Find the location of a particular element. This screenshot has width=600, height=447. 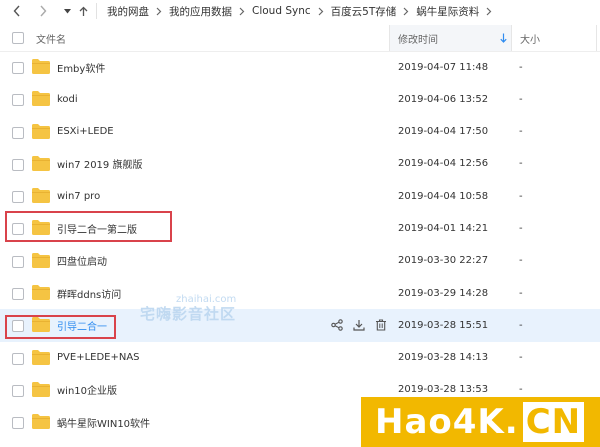

arrow-up-icon is located at coordinates (83, 11).